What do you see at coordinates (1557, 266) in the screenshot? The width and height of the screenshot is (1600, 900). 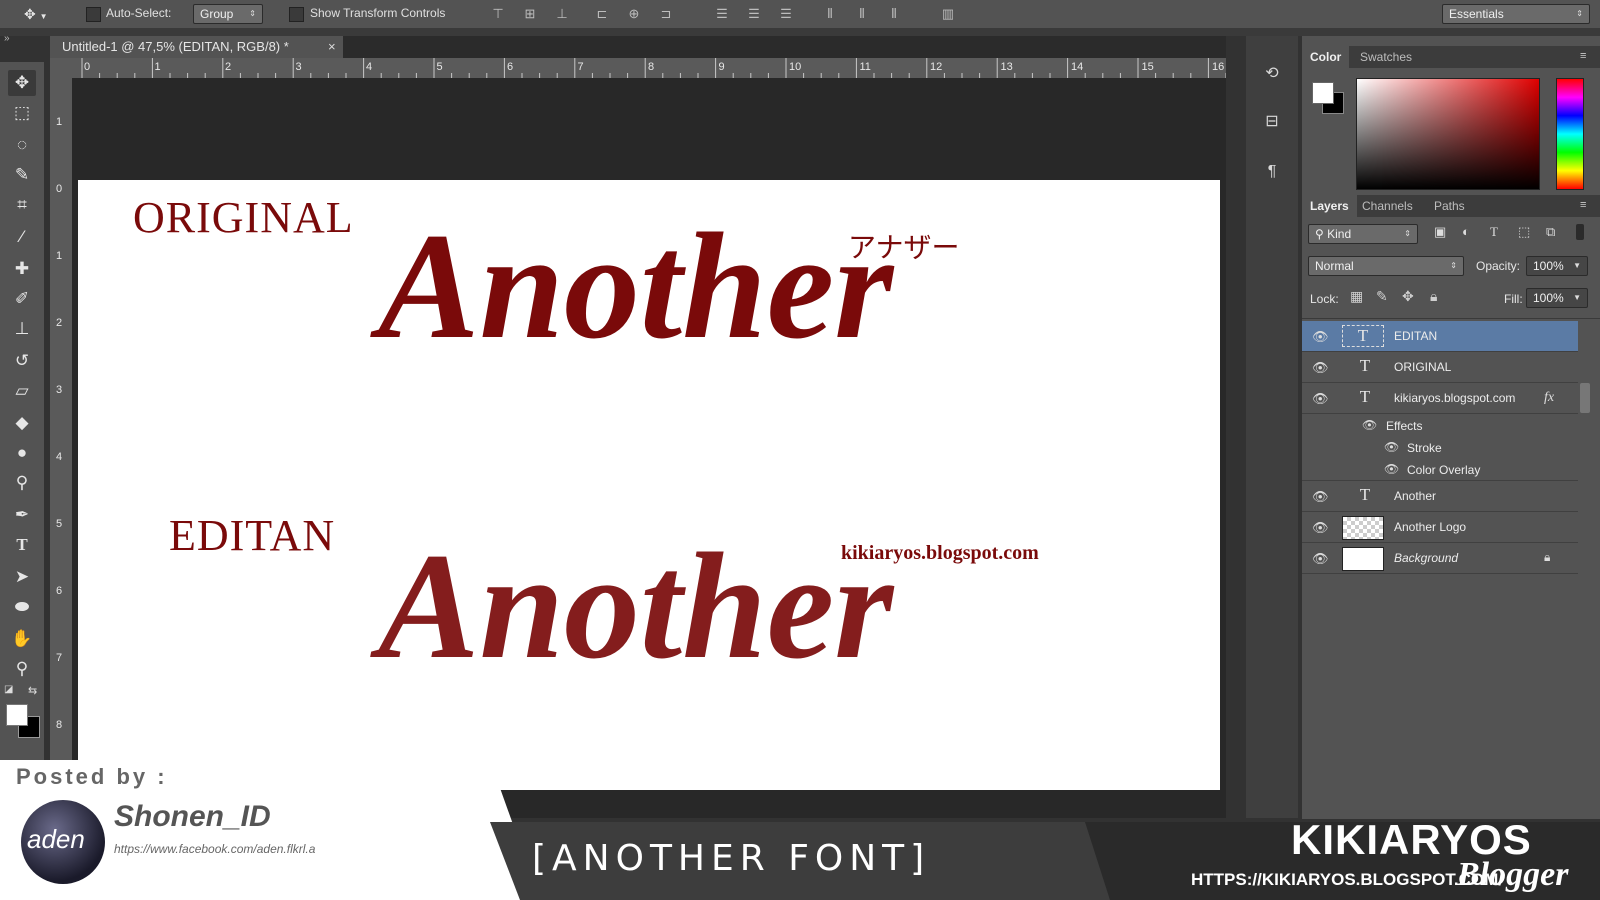 I see `opacity-input: 100% ▼` at bounding box center [1557, 266].